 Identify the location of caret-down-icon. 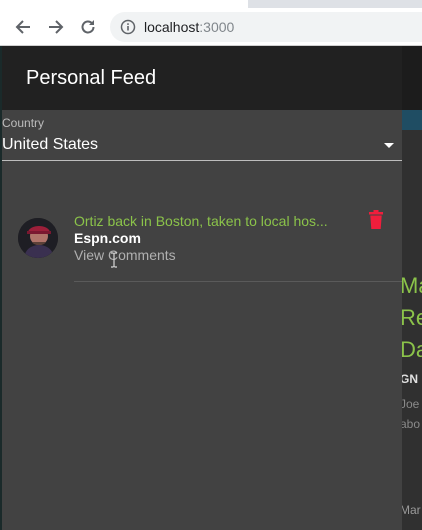
(389, 145).